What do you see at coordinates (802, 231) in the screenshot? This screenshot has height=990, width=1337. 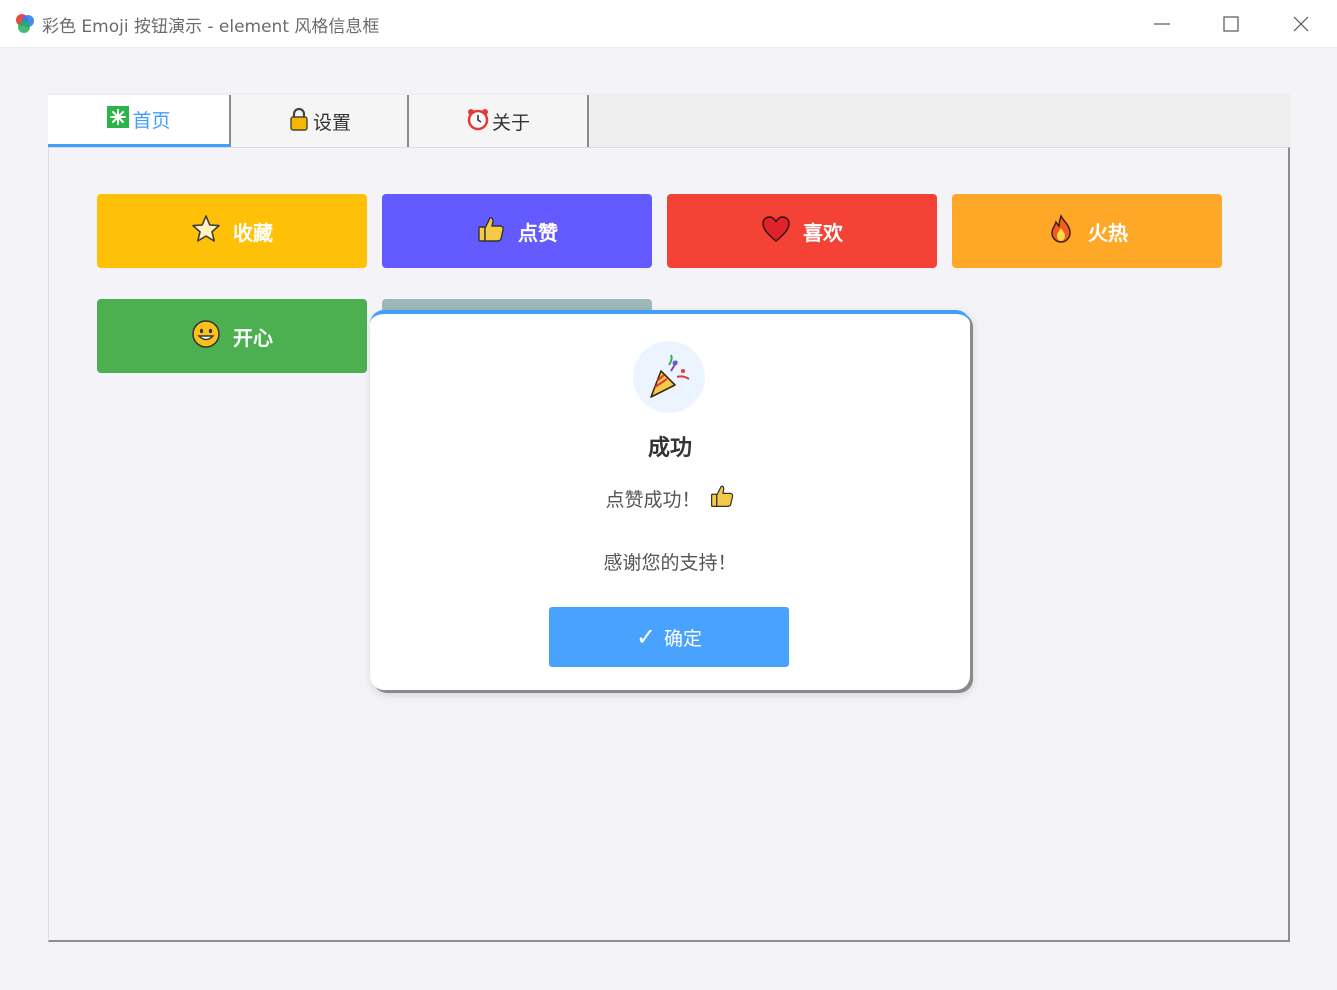 I see `love-button: 喜欢` at bounding box center [802, 231].